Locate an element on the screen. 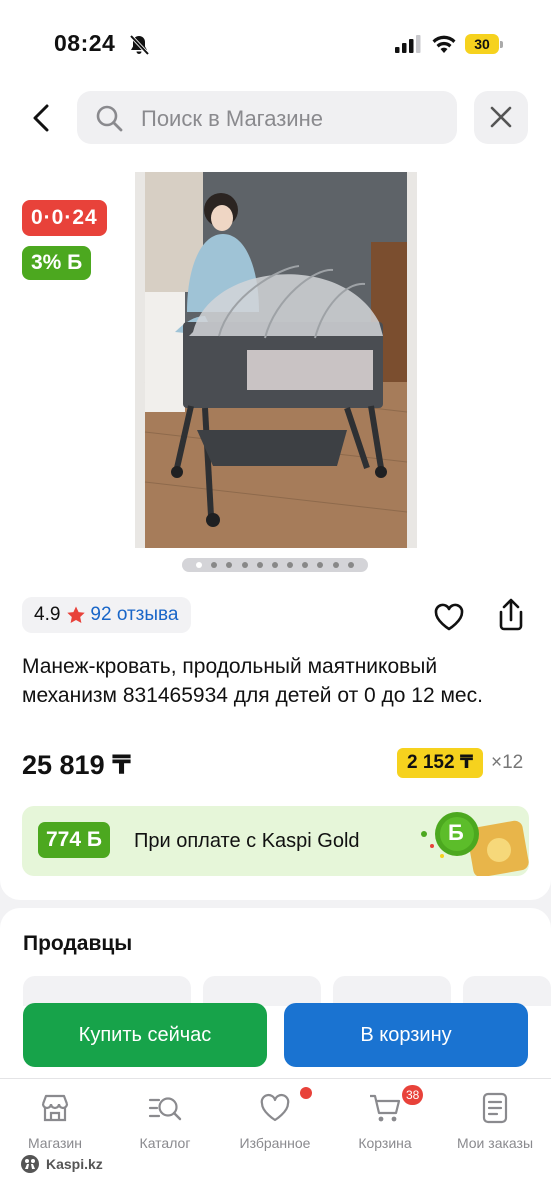 The height and width of the screenshot is (1200, 551). close-icon is located at coordinates (501, 117).